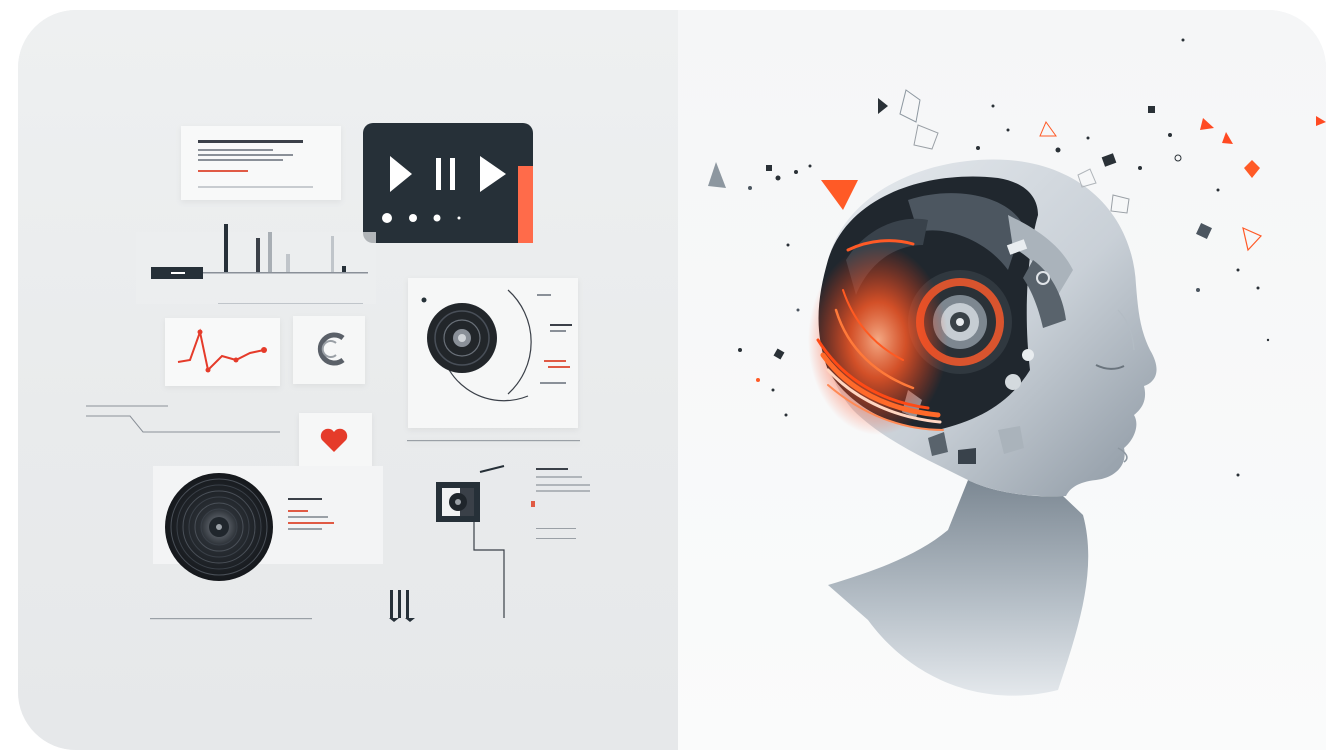  What do you see at coordinates (448, 183) in the screenshot?
I see `media-player-card` at bounding box center [448, 183].